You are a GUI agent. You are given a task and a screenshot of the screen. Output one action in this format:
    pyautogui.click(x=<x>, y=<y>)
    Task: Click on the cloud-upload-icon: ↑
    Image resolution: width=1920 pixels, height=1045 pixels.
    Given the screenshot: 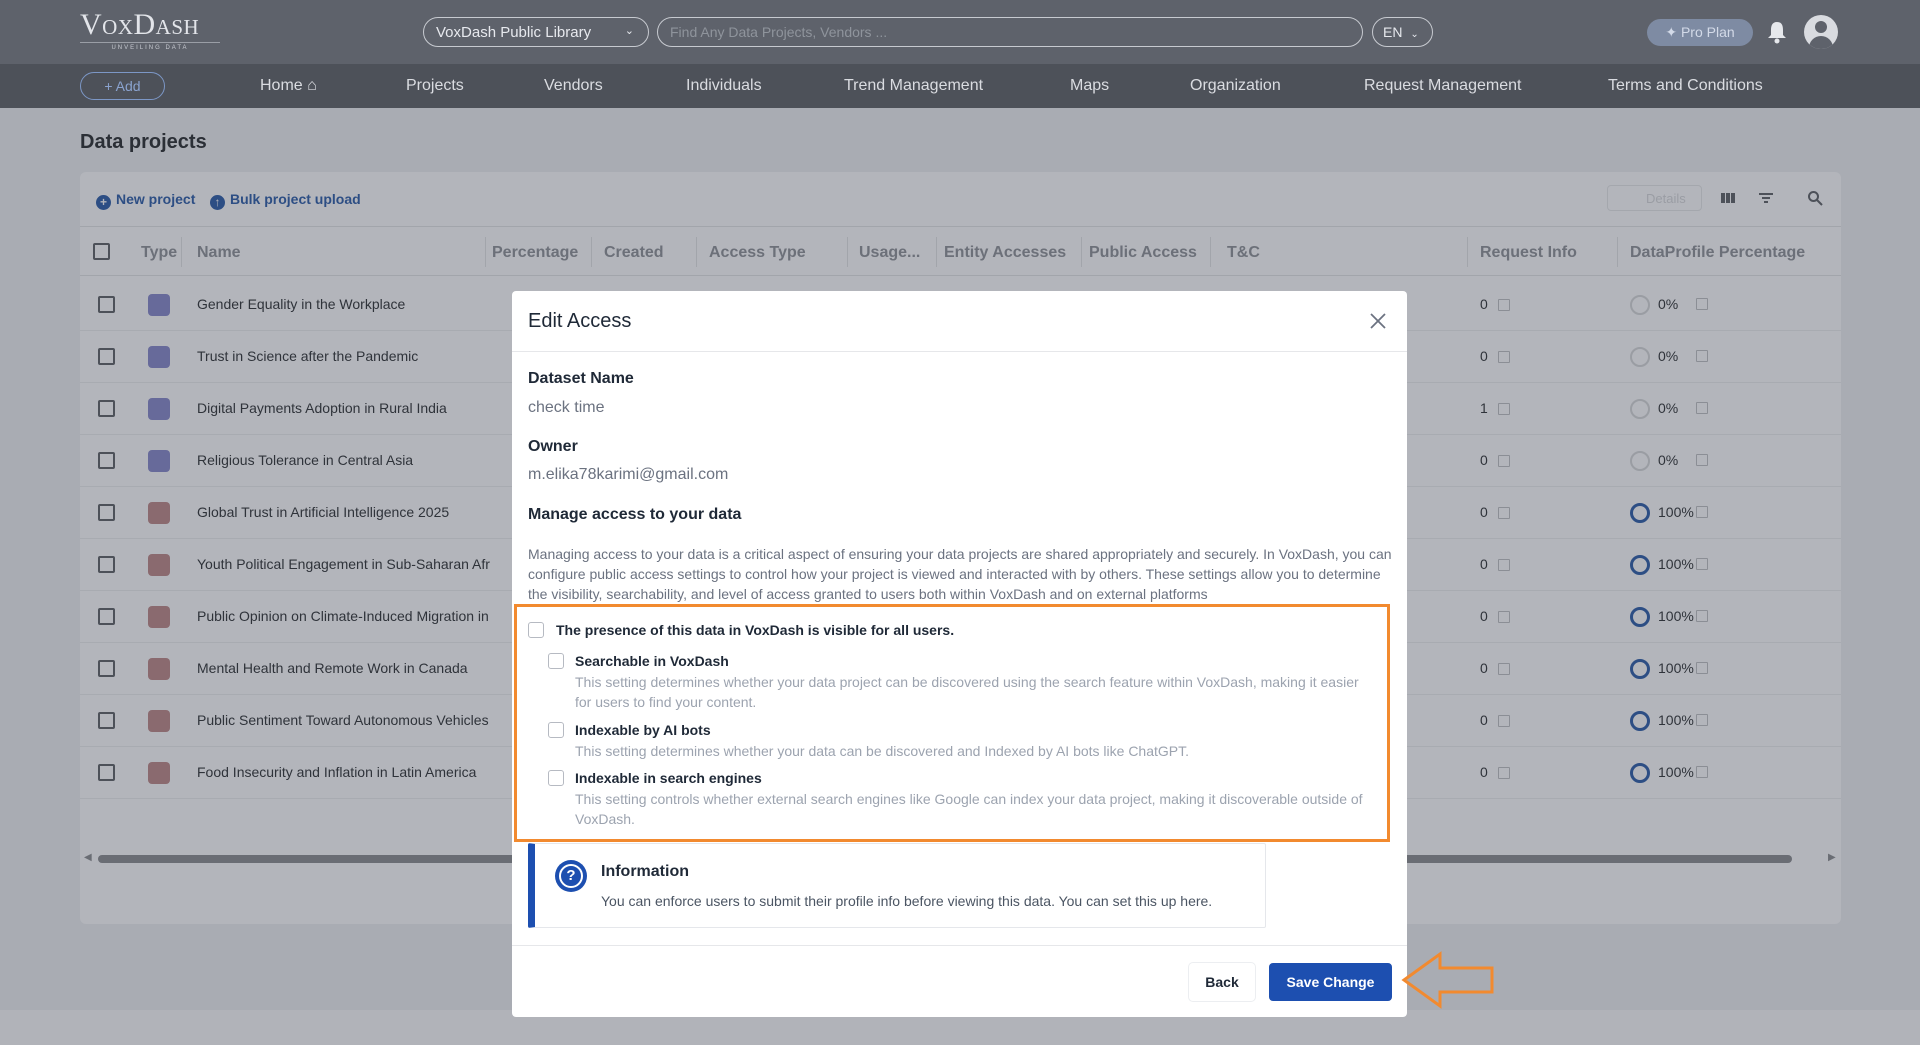 What is the action you would take?
    pyautogui.click(x=217, y=202)
    